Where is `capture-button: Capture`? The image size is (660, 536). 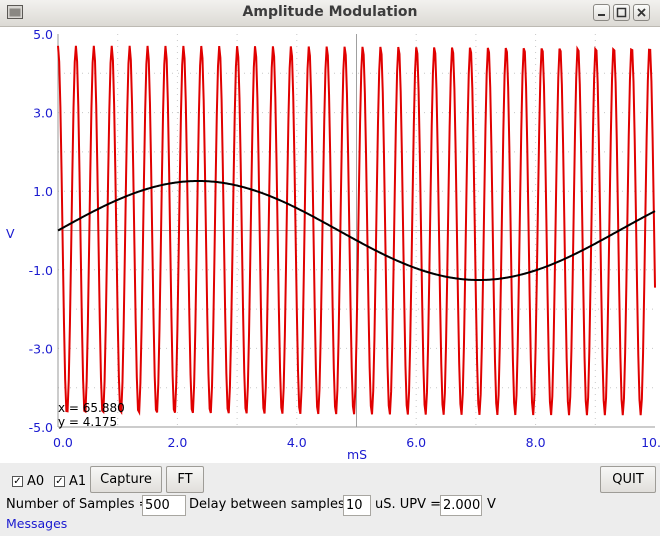
capture-button: Capture is located at coordinates (126, 479).